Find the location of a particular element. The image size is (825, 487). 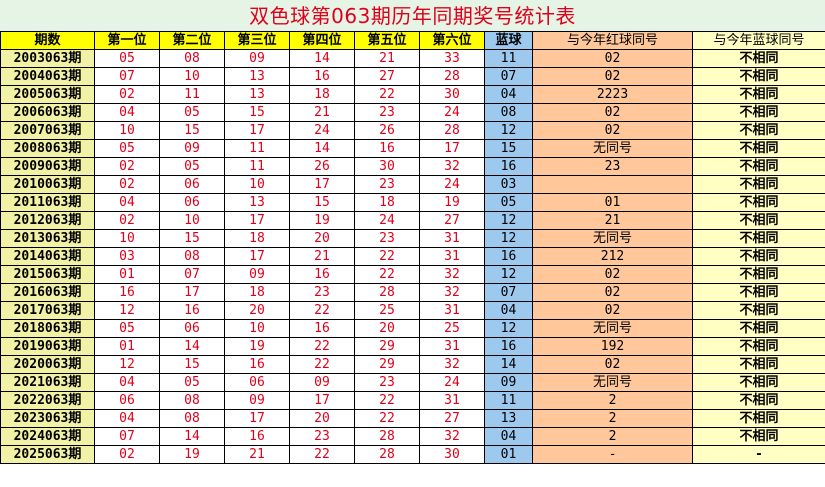

red-number-cell: 08 is located at coordinates (192, 256).